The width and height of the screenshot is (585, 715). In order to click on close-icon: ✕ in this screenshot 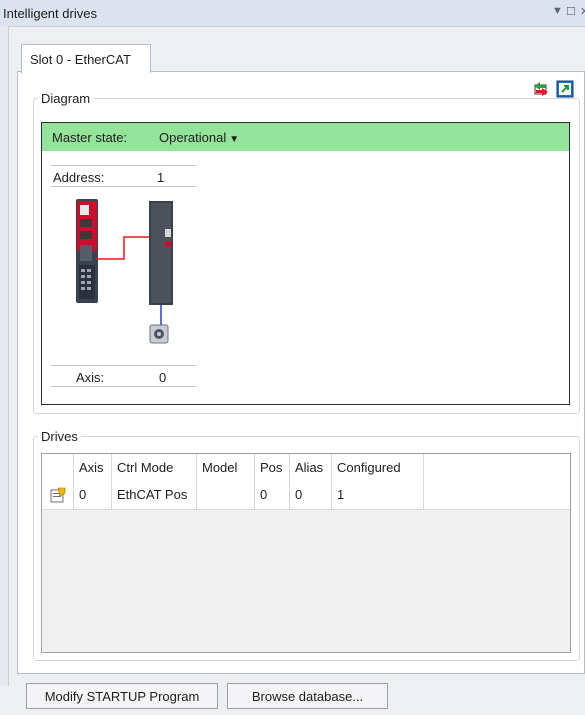, I will do `click(582, 11)`.